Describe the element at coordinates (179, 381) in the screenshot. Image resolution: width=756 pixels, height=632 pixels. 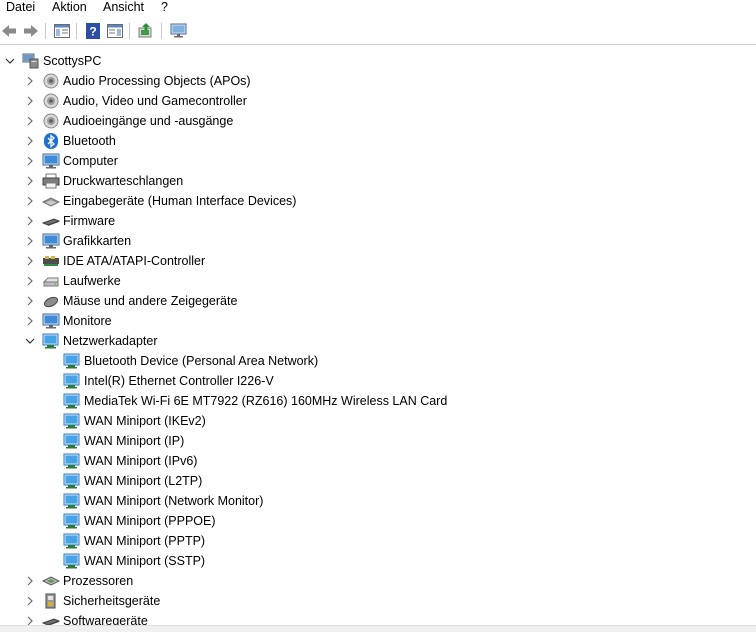
I see `tree-item-label: Intel(R) Ethernet Controller I226-V` at that location.